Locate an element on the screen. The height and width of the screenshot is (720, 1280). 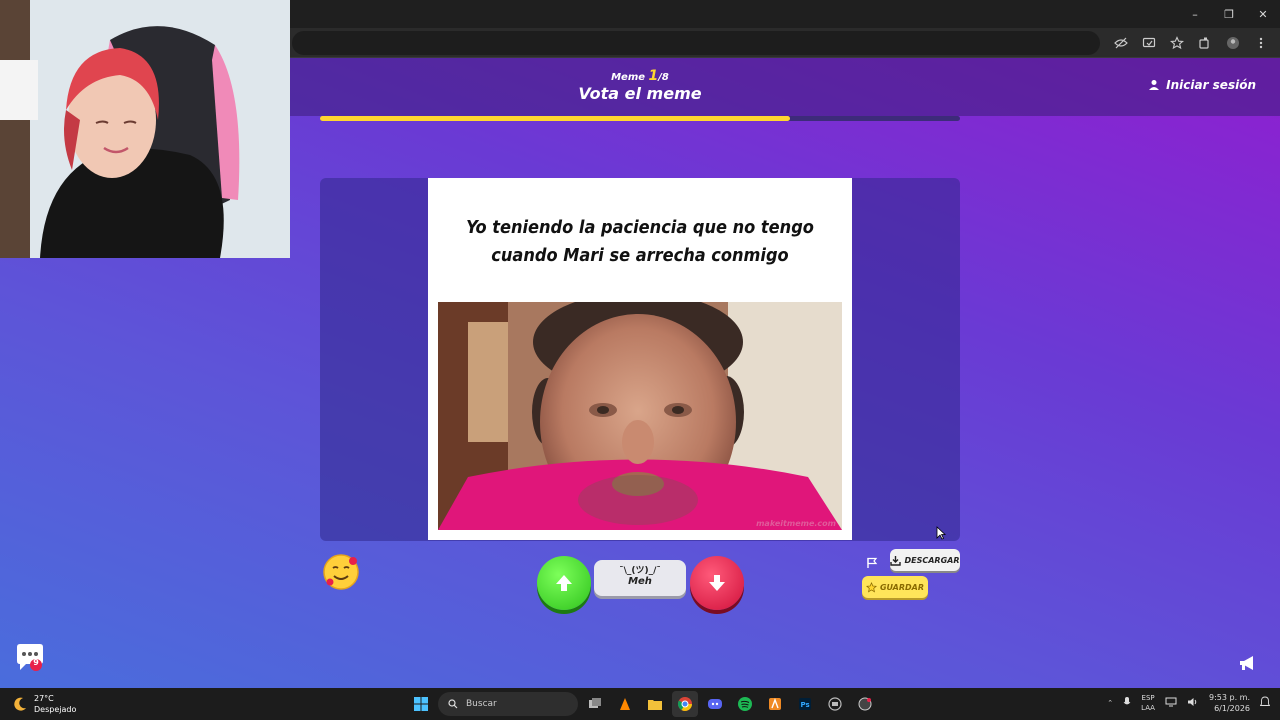
start-button is located at coordinates (421, 704).